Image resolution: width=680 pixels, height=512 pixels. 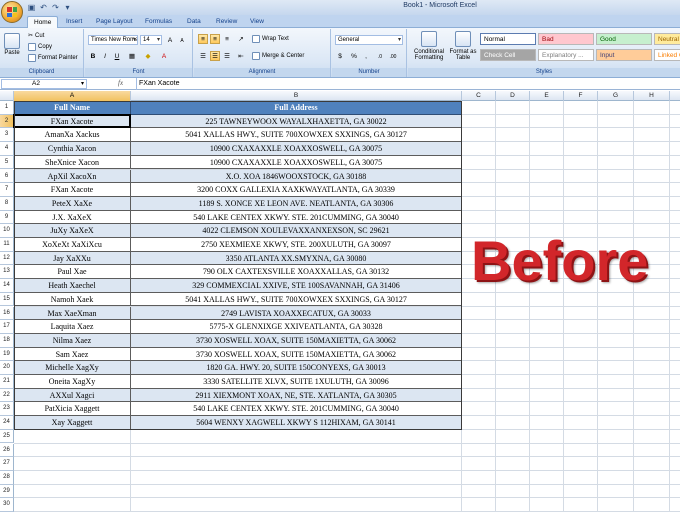 I want to click on font-size-combo: 14, so click(x=151, y=40).